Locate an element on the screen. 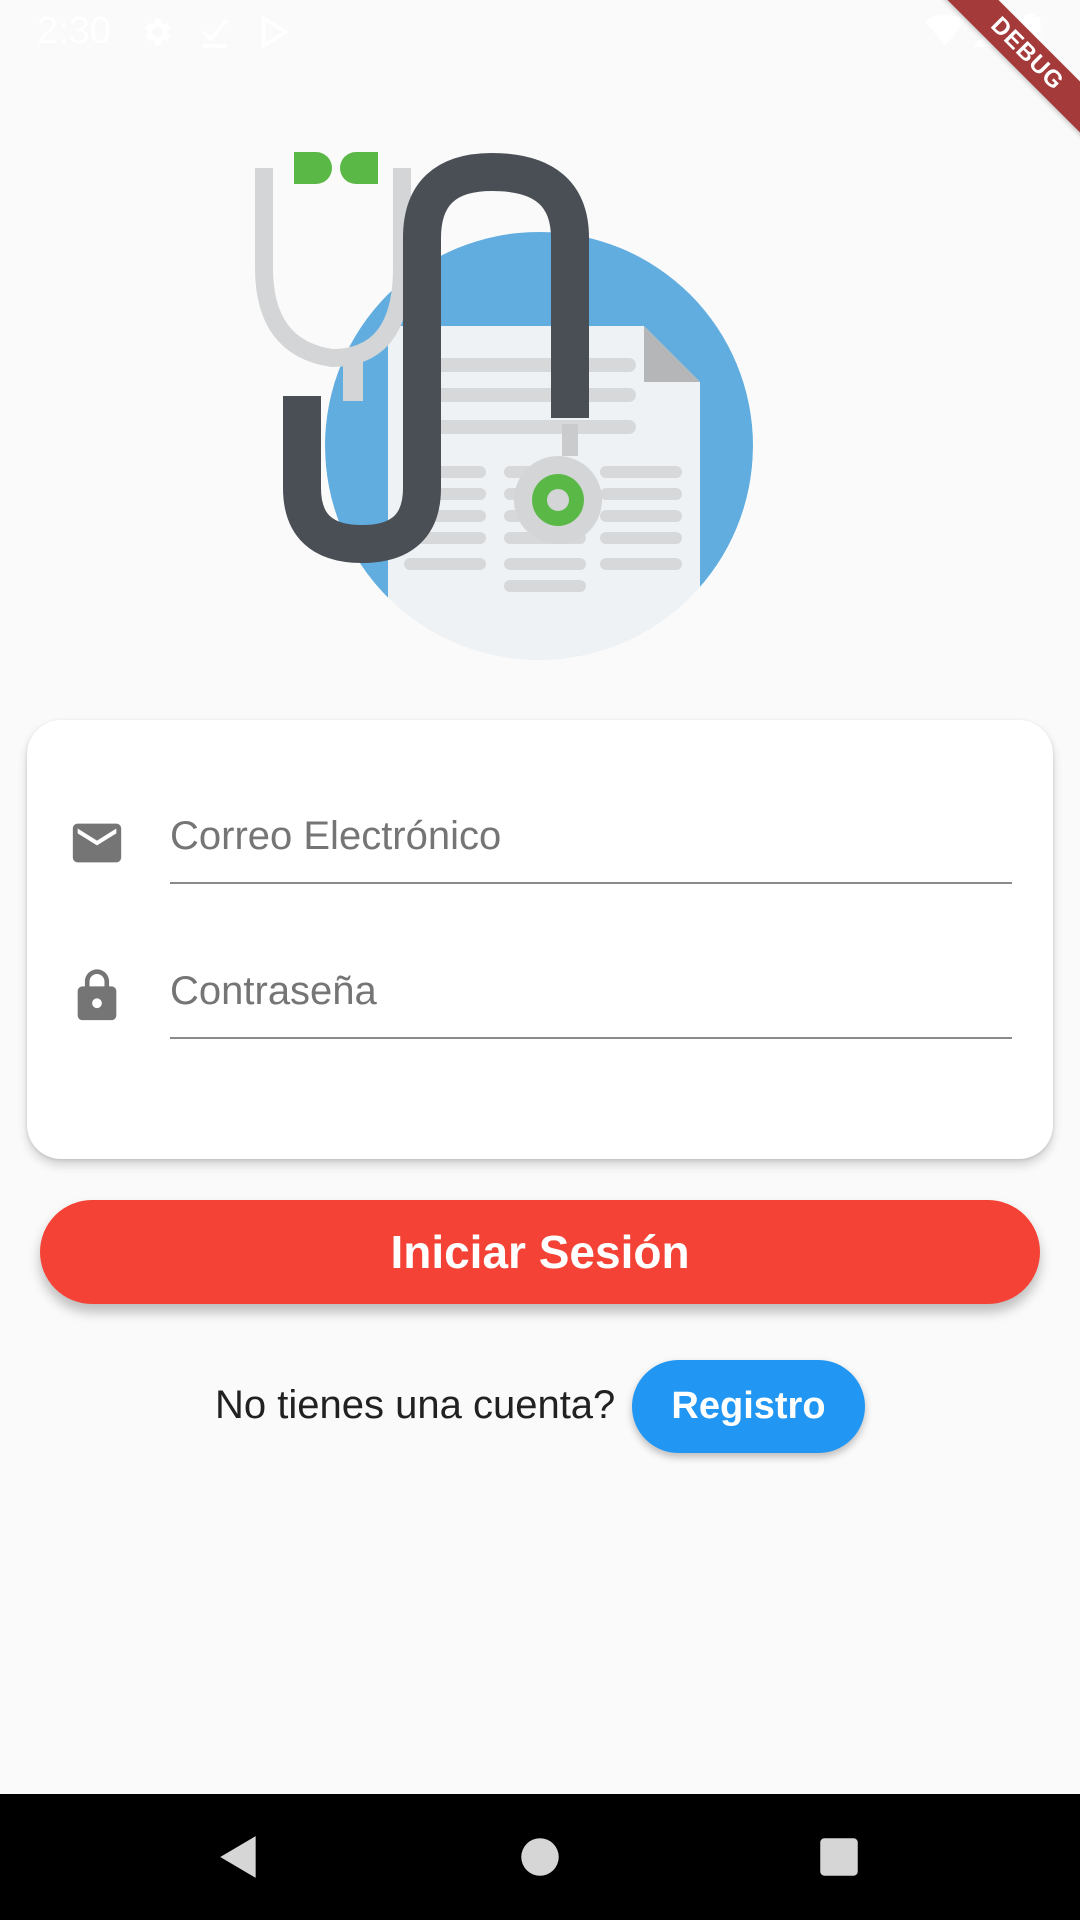  play-store-icon is located at coordinates (274, 32).